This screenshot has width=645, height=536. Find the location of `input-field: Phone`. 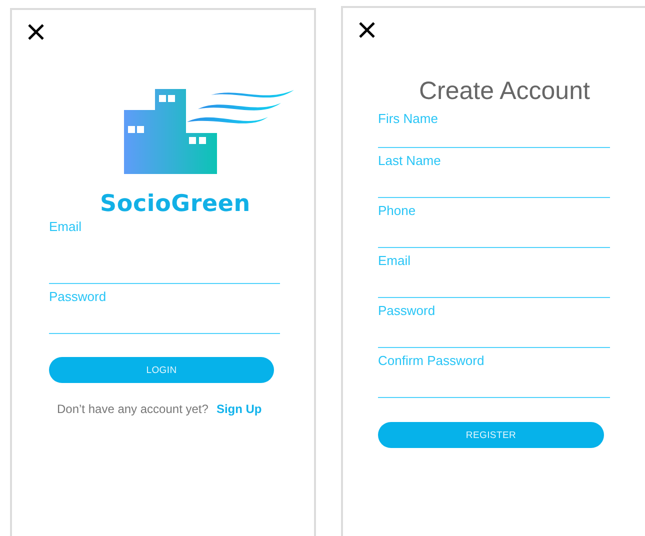

input-field: Phone is located at coordinates (494, 223).